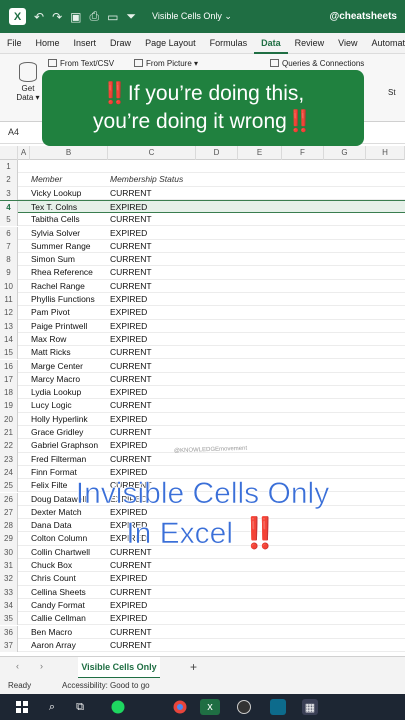 The image size is (405, 720). What do you see at coordinates (9, 326) in the screenshot?
I see `row-number: 13` at bounding box center [9, 326].